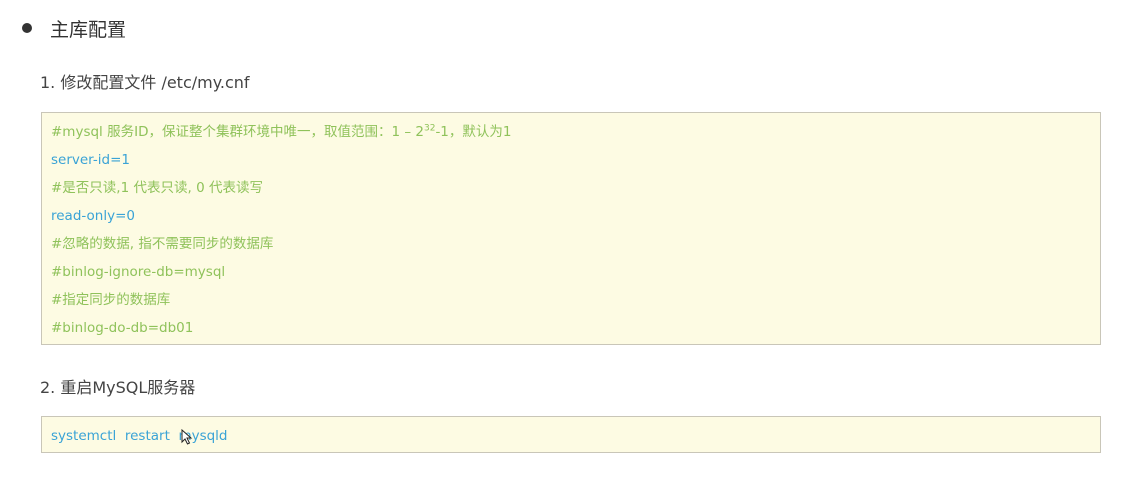  I want to click on code-line-text: #mysql 服务ID，保证整个集群环境中唯一，取值范围：1 – 2, so click(237, 132).